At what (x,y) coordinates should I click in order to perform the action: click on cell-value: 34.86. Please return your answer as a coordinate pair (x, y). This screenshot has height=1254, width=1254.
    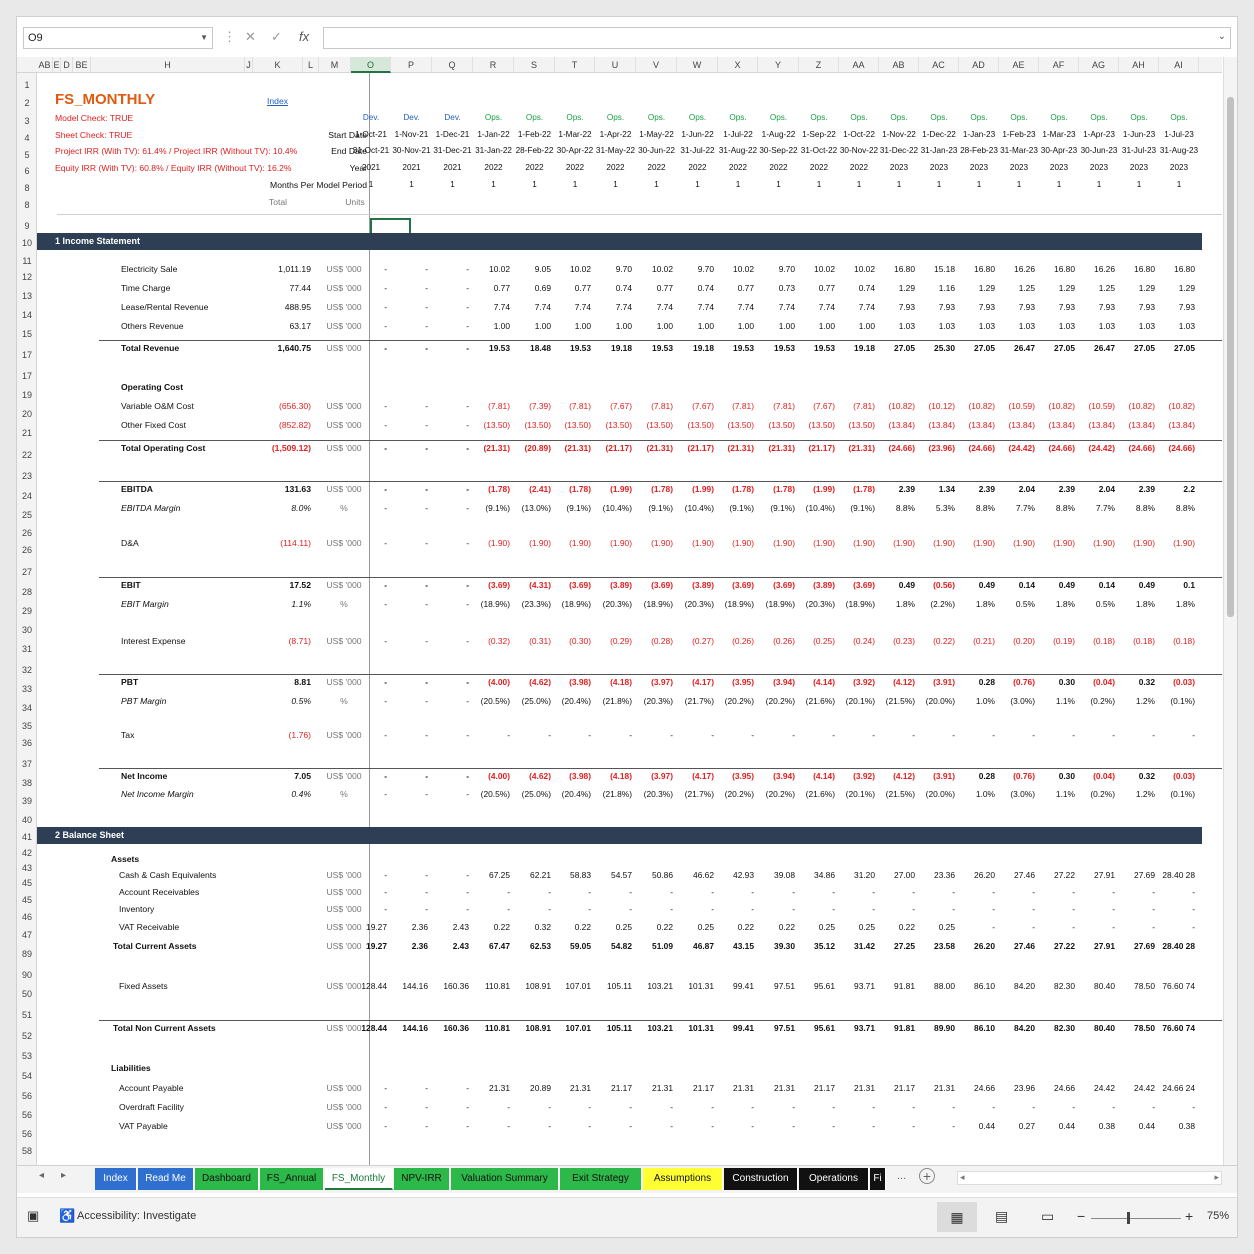
    Looking at the image, I should click on (817, 875).